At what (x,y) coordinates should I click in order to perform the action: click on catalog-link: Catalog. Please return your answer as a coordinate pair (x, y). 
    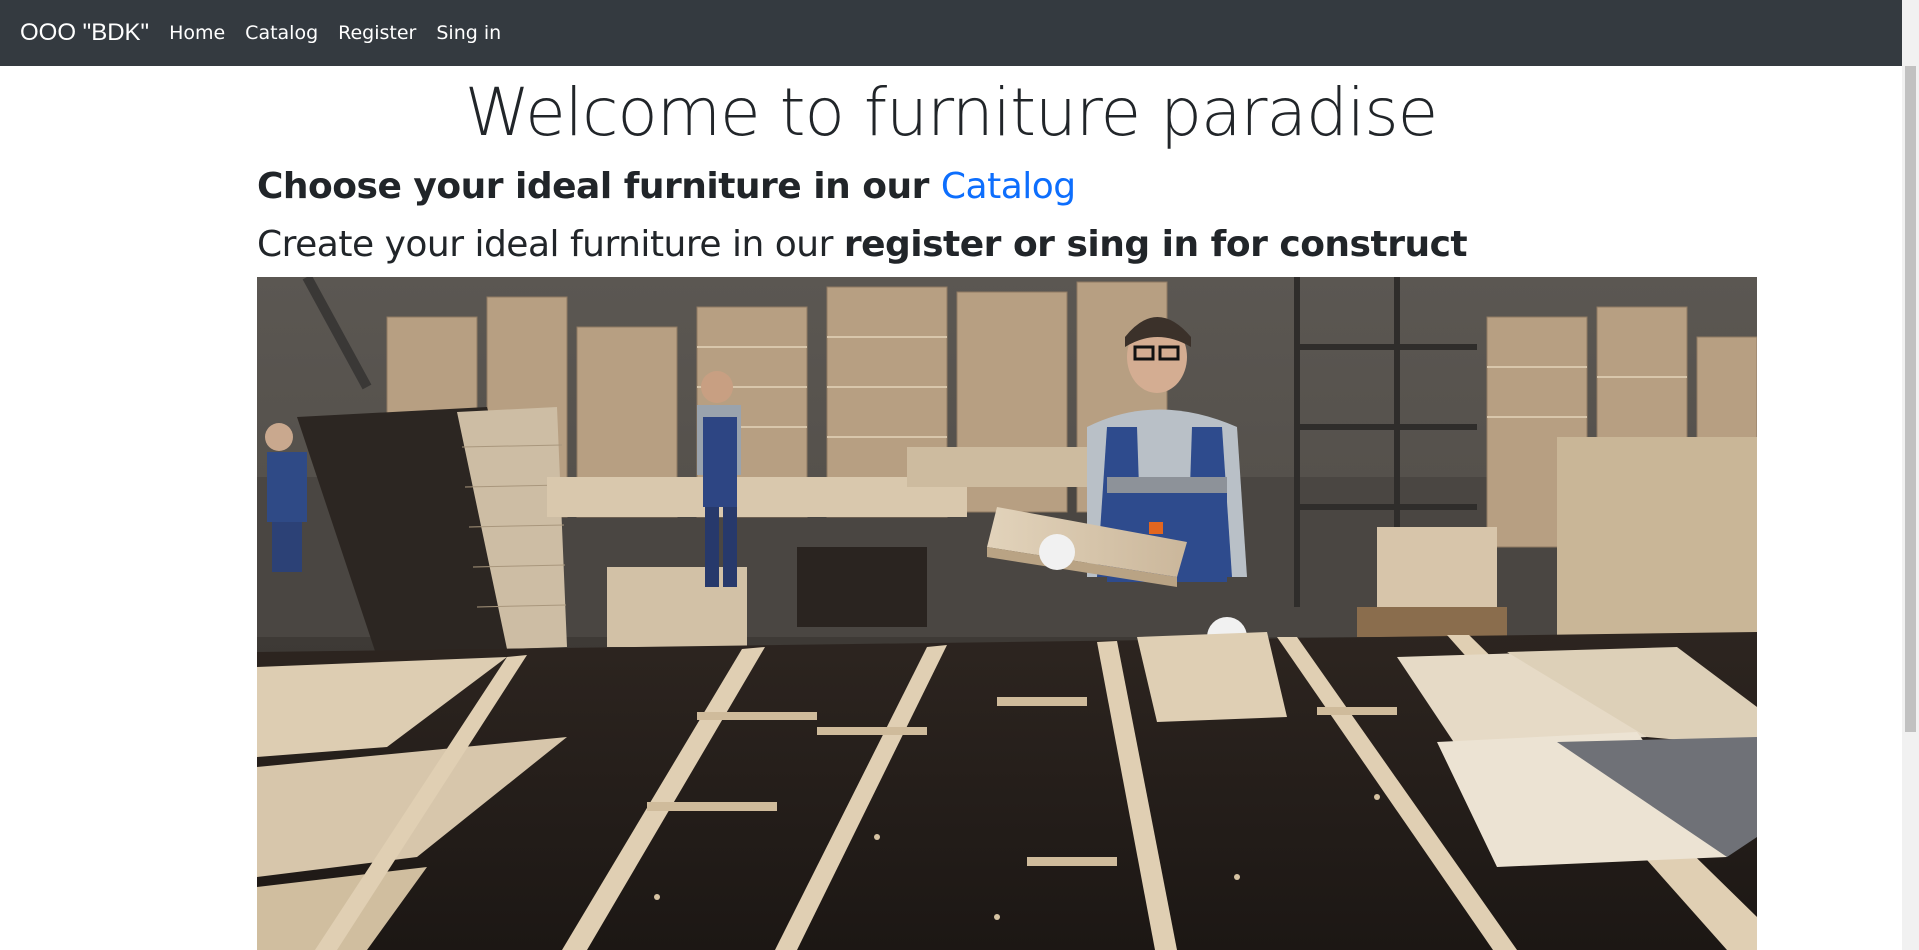
    Looking at the image, I should click on (1008, 186).